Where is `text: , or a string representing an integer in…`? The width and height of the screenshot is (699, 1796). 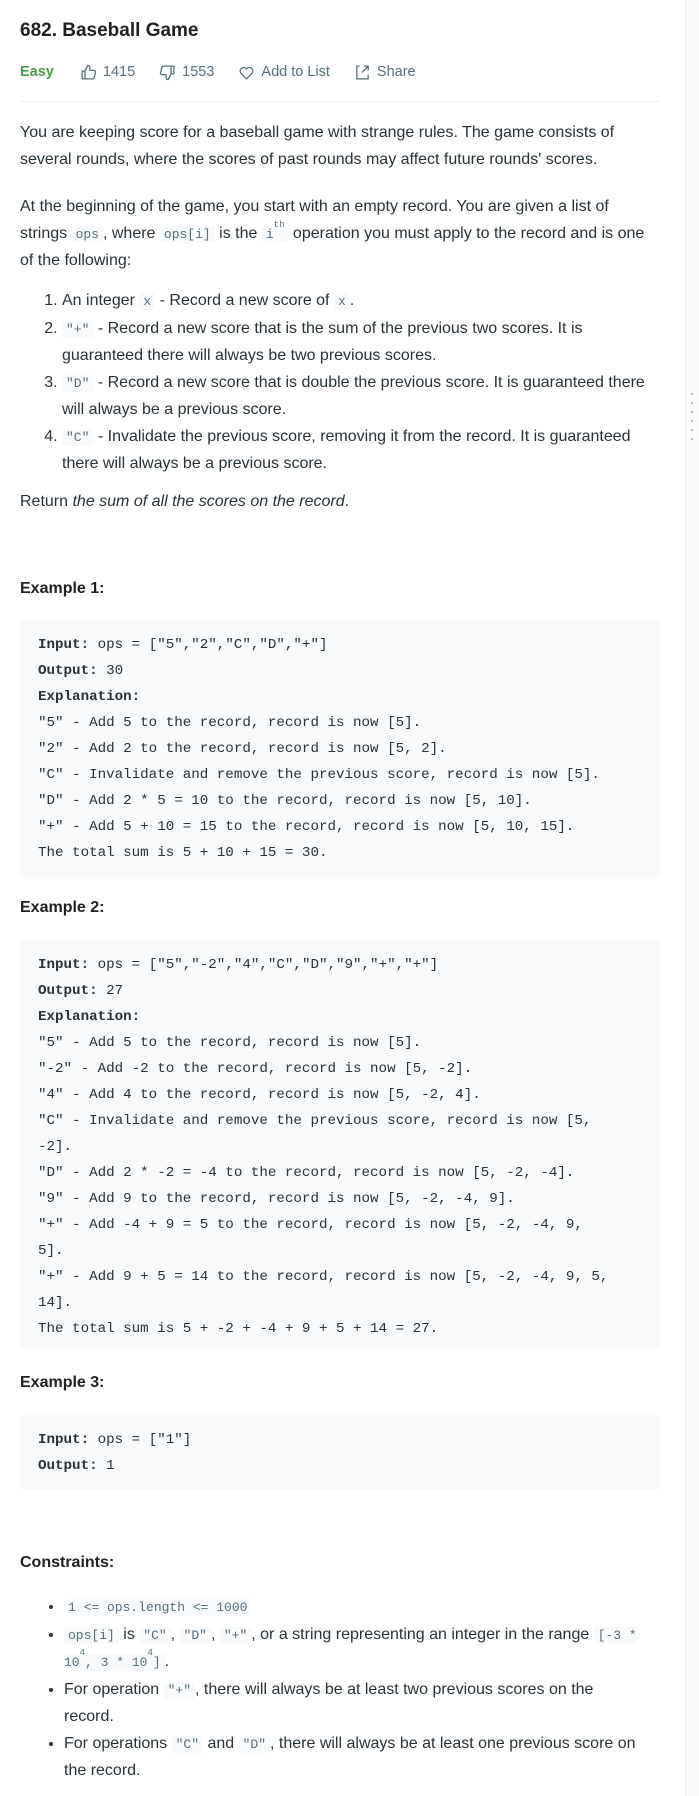
text: , or a string representing an integer in… is located at coordinates (422, 1634).